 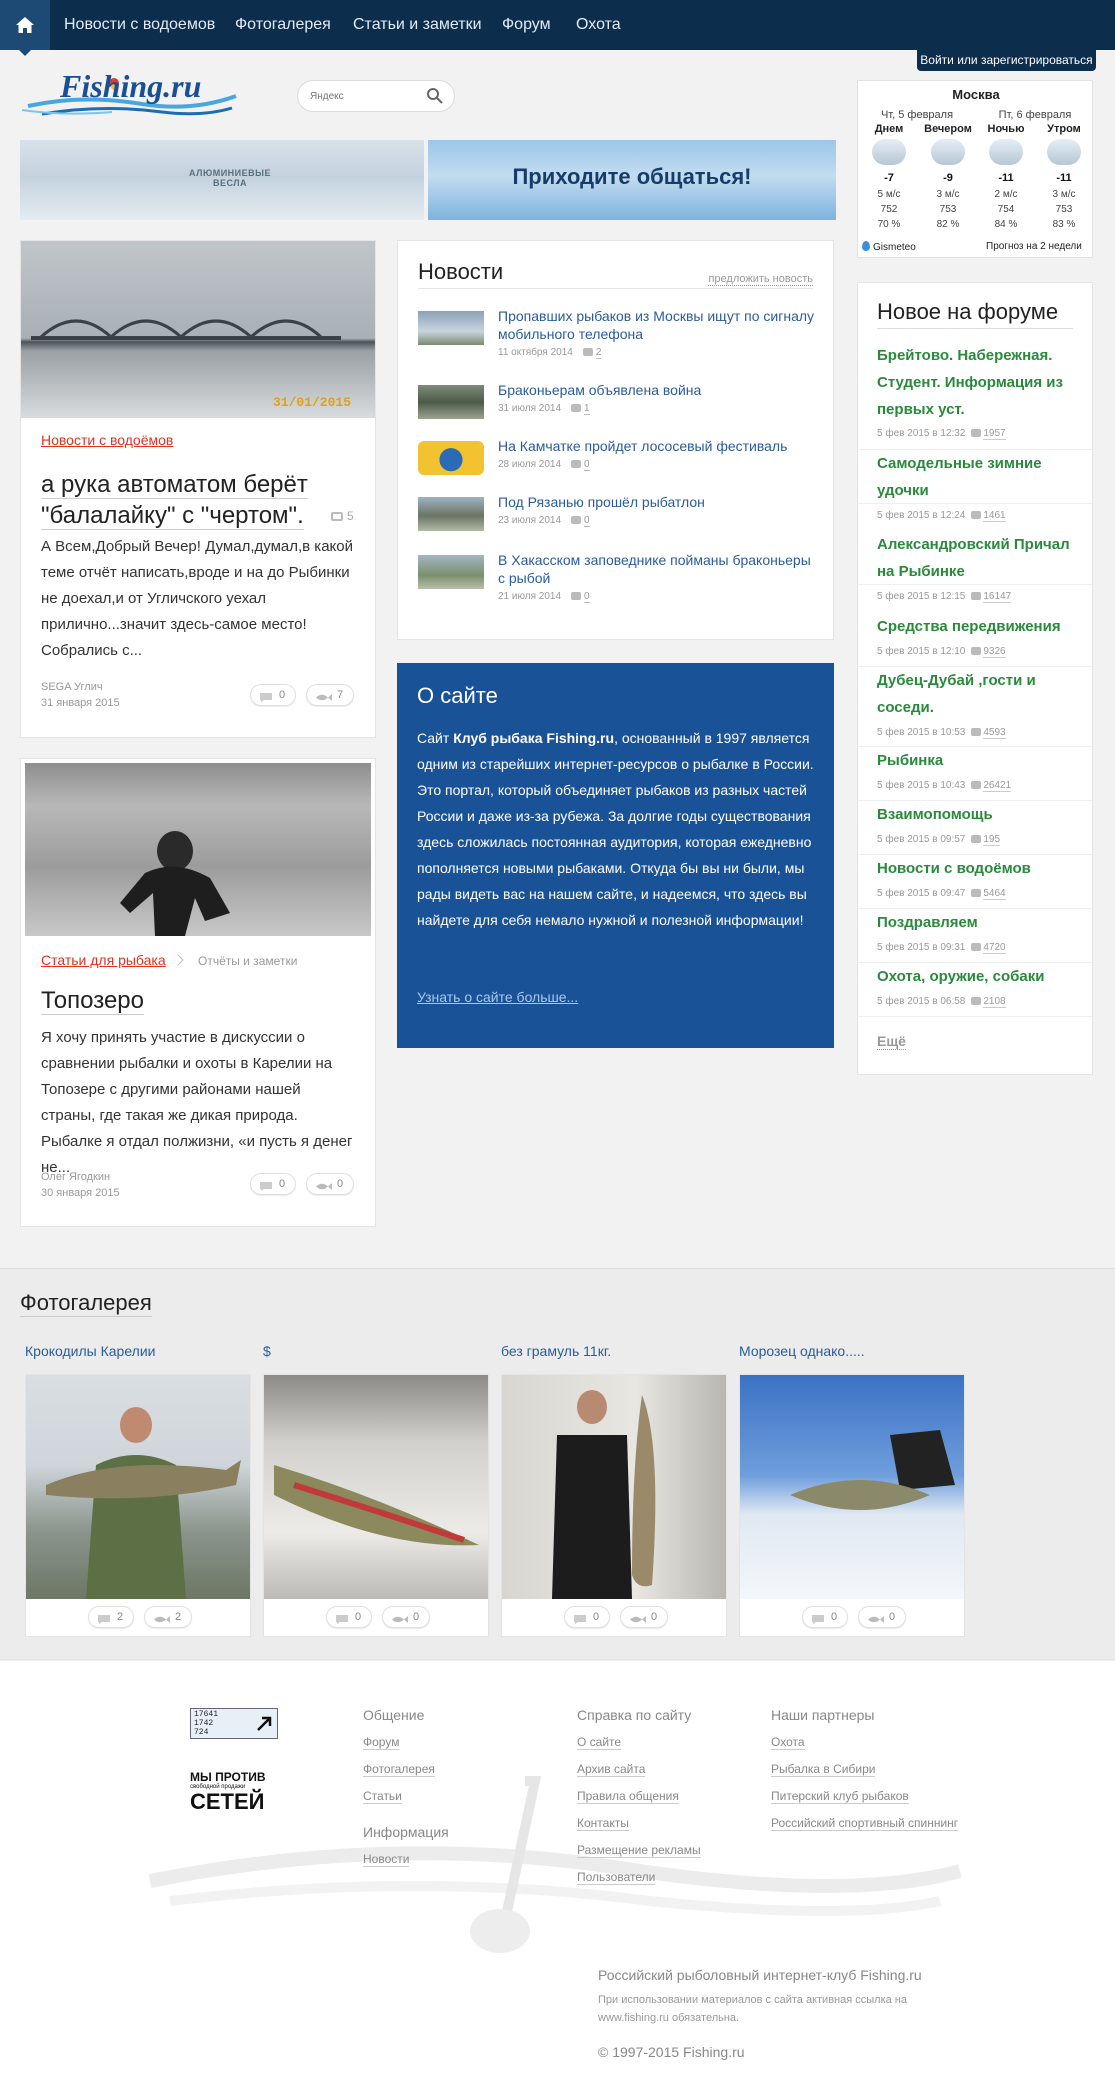 I want to click on footer-link: Архив сайта, so click(x=611, y=1769).